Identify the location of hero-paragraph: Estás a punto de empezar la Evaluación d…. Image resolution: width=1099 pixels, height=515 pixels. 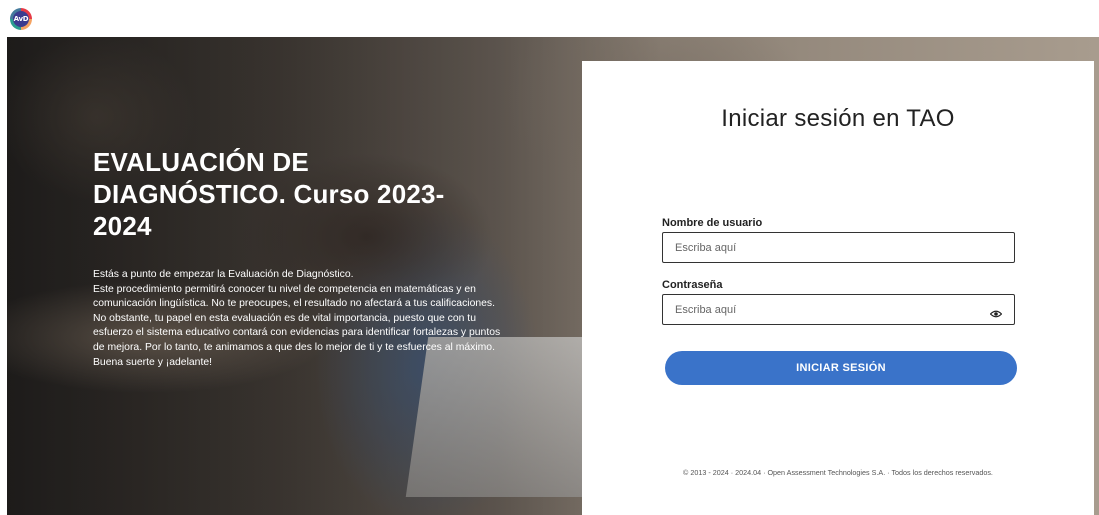
(223, 274).